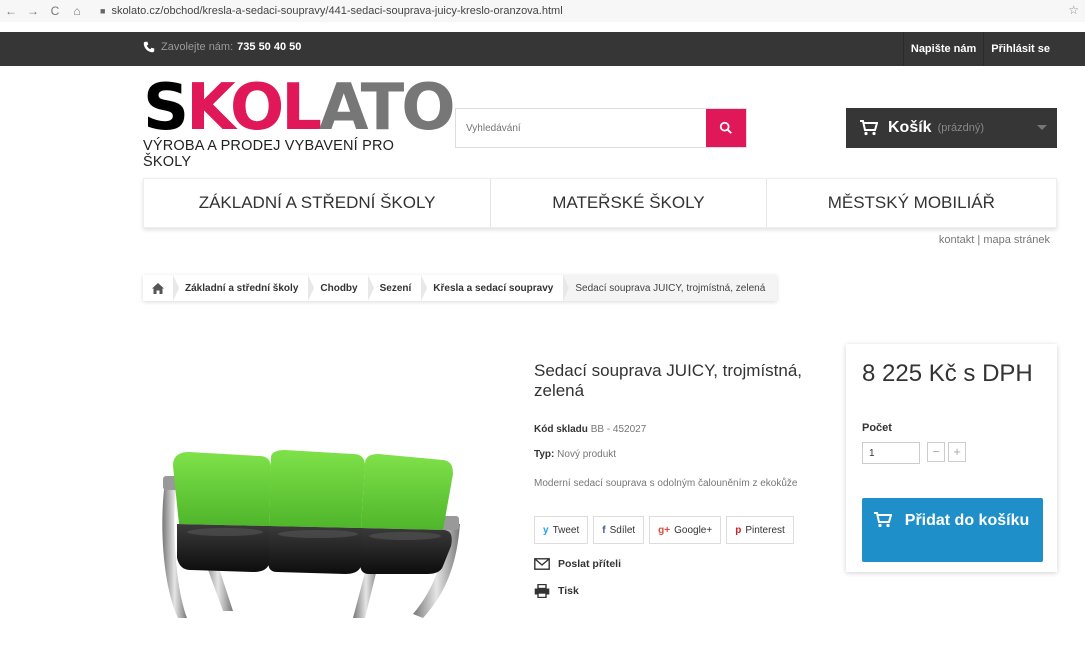  I want to click on secondary-links: kontakt | mapa stránek, so click(994, 240).